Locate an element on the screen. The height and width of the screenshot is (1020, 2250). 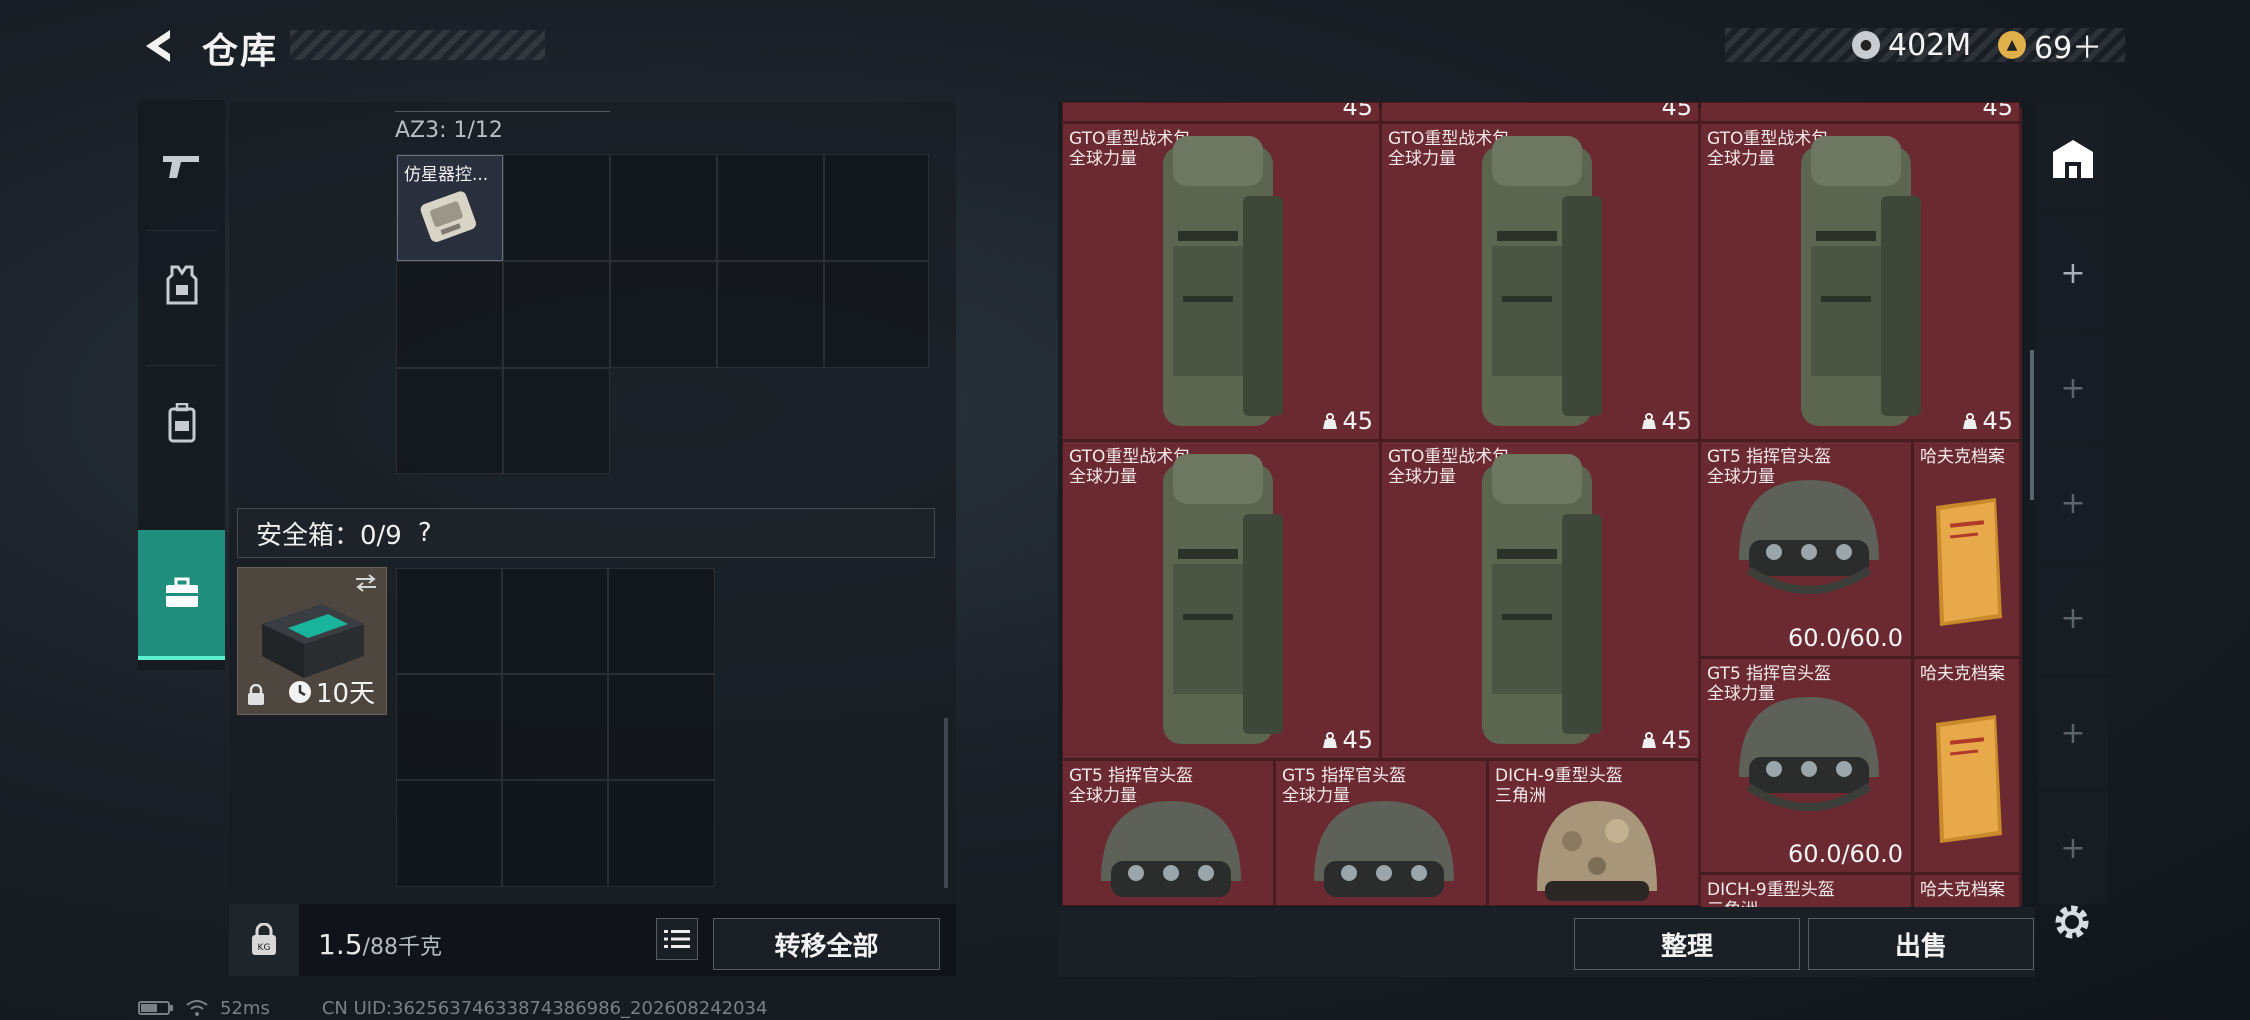
file-icon is located at coordinates (1969, 562).